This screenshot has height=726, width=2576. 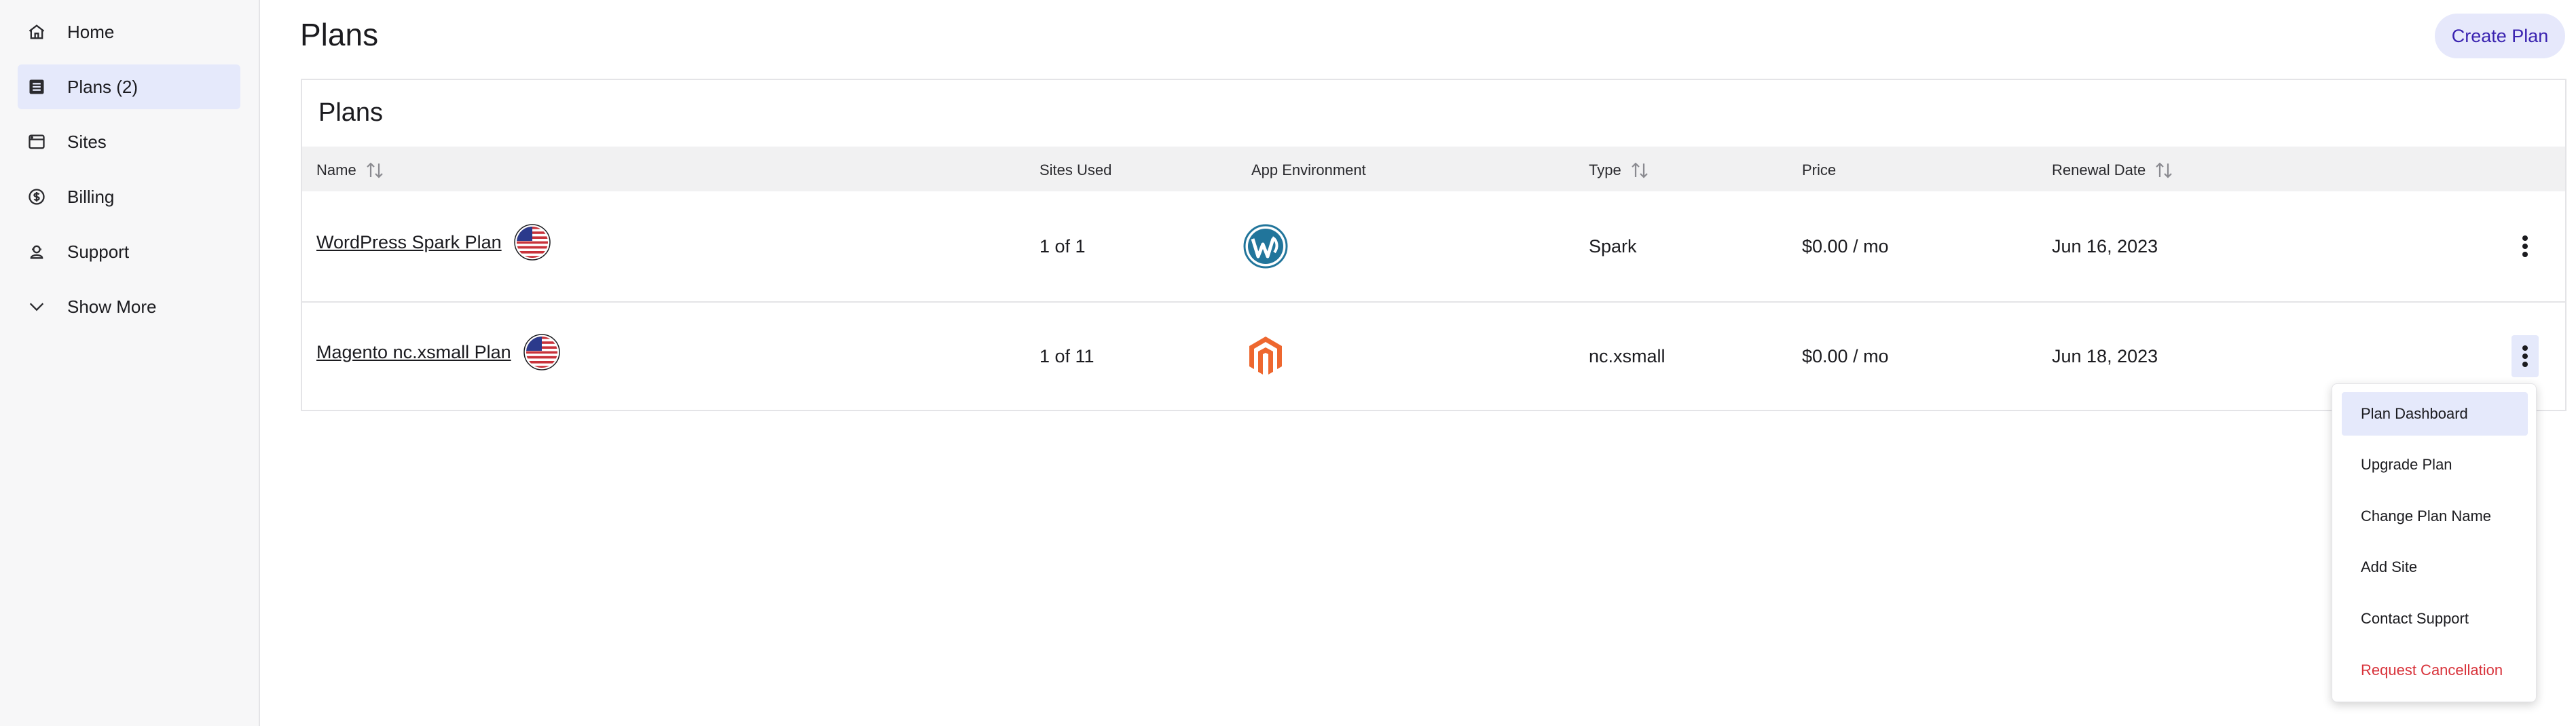 What do you see at coordinates (339, 34) in the screenshot?
I see `page-title: Plans` at bounding box center [339, 34].